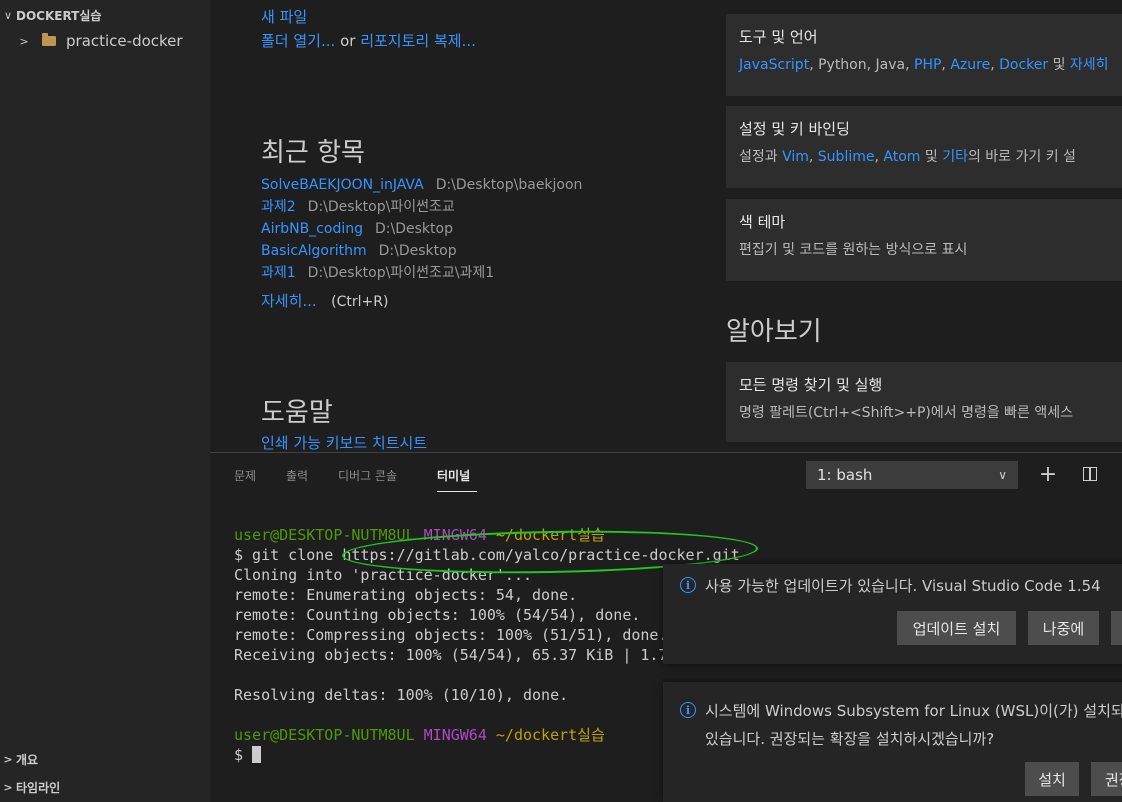  Describe the element at coordinates (342, 185) in the screenshot. I see `recent-item-name: SolveBAEKJOON_inJAVA` at that location.